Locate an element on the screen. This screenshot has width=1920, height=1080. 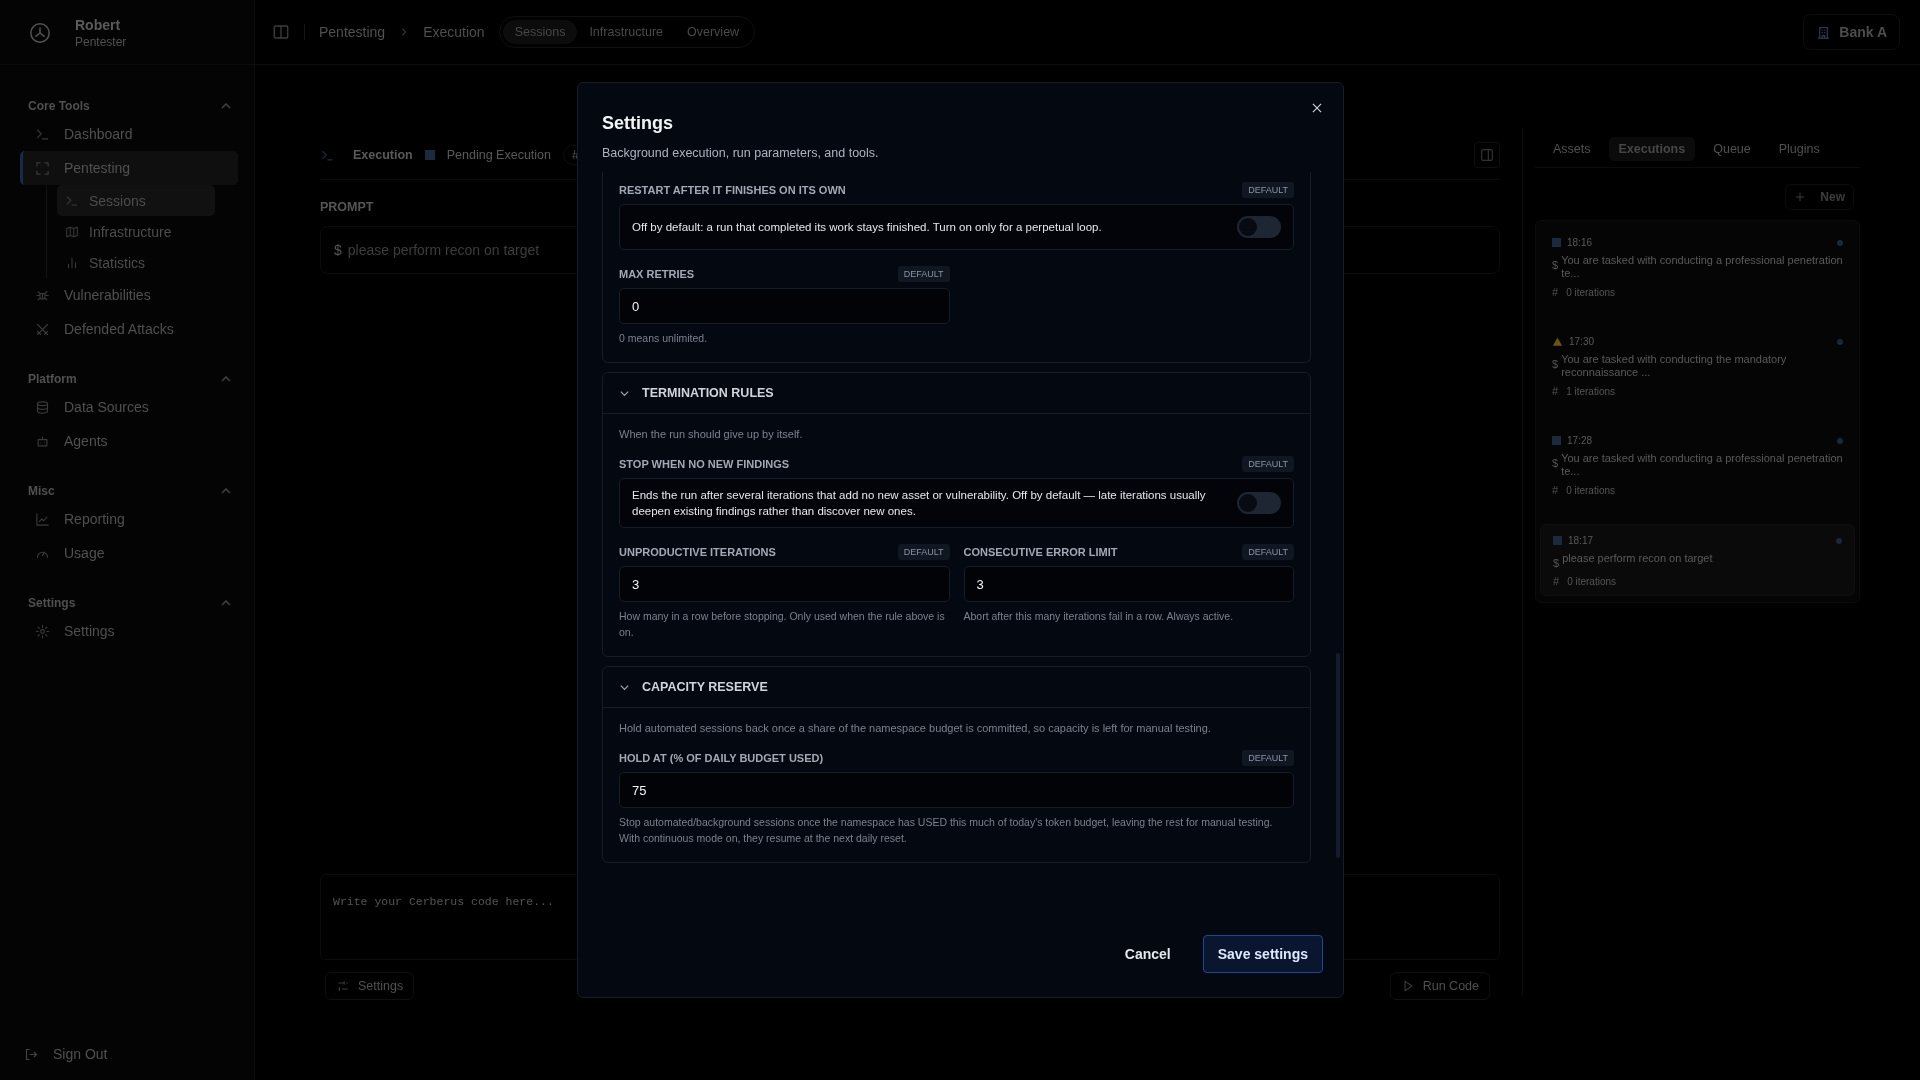
sign-out-icon is located at coordinates (31, 1054).